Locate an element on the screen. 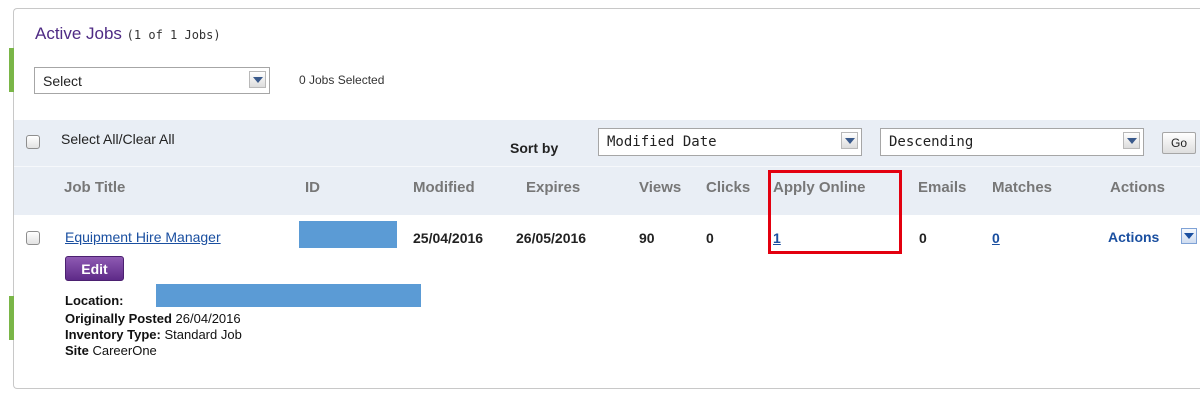  site-detail: Site CareerOne is located at coordinates (111, 350).